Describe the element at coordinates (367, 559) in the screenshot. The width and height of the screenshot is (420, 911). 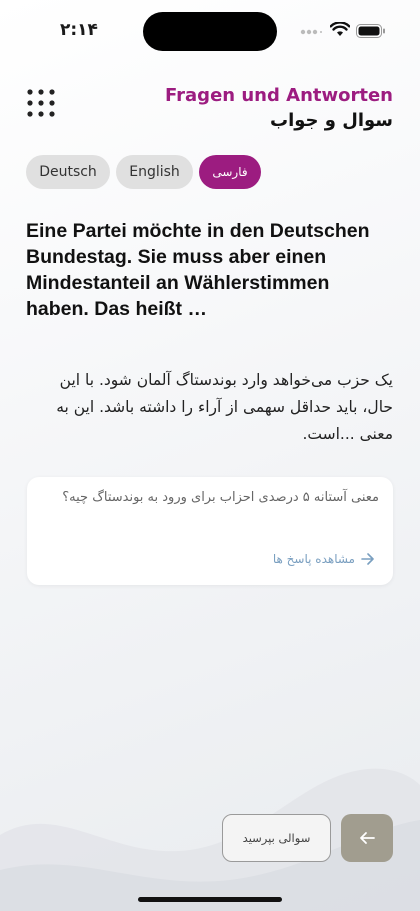
I see `arrow-right-icon` at that location.